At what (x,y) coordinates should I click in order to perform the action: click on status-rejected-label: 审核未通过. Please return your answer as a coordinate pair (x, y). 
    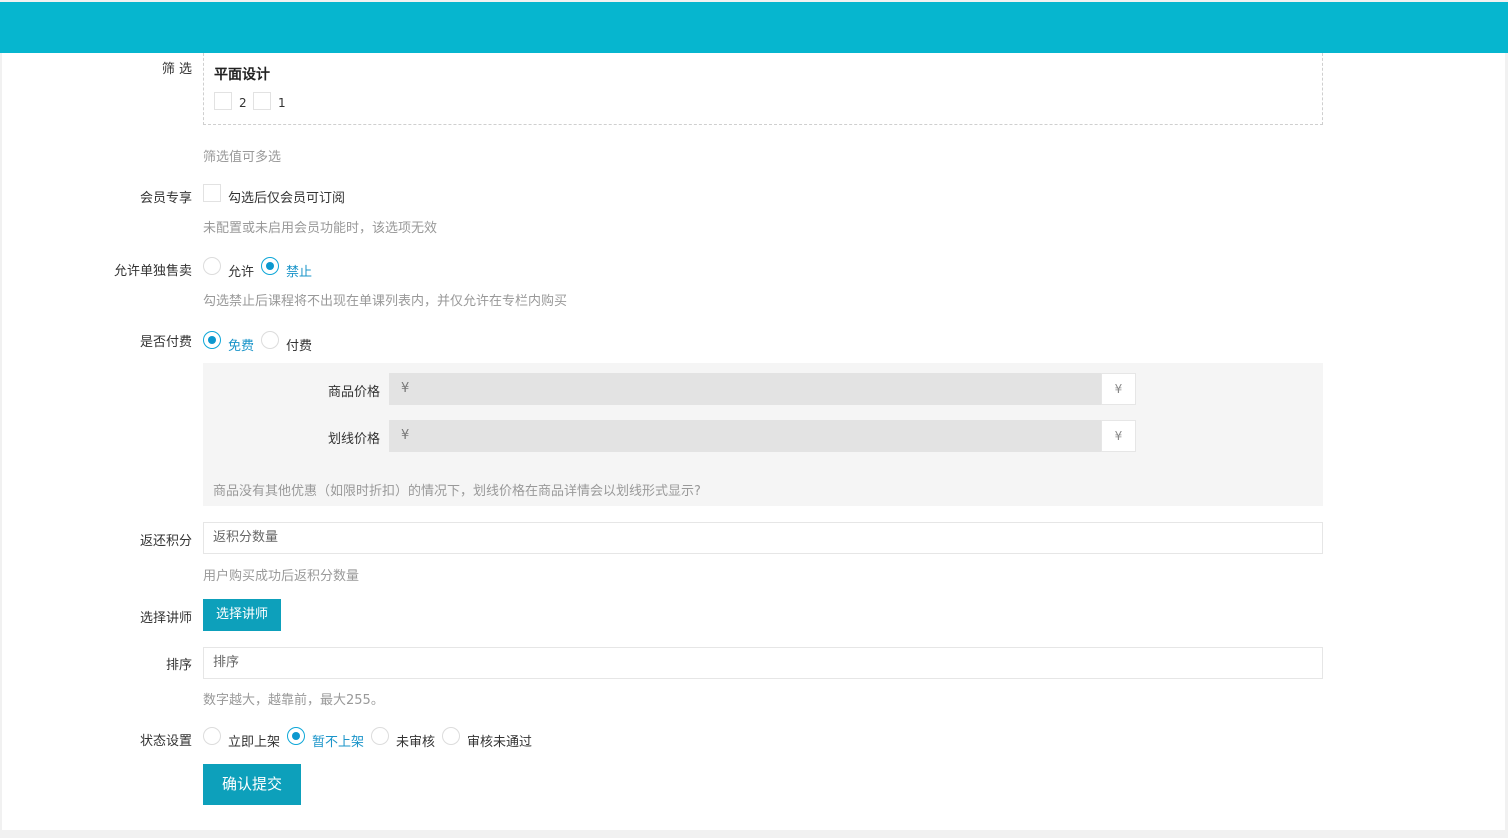
    Looking at the image, I should click on (500, 742).